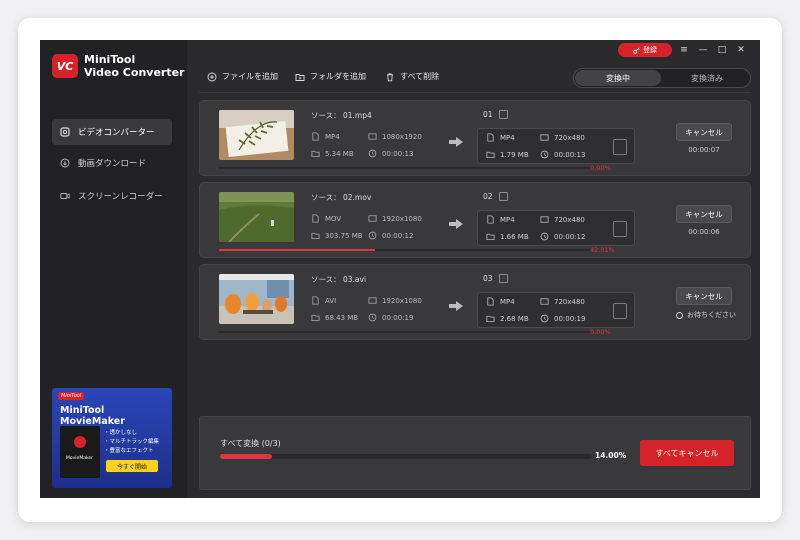 The height and width of the screenshot is (540, 800). What do you see at coordinates (703, 50) in the screenshot?
I see `minimize-button: —` at bounding box center [703, 50].